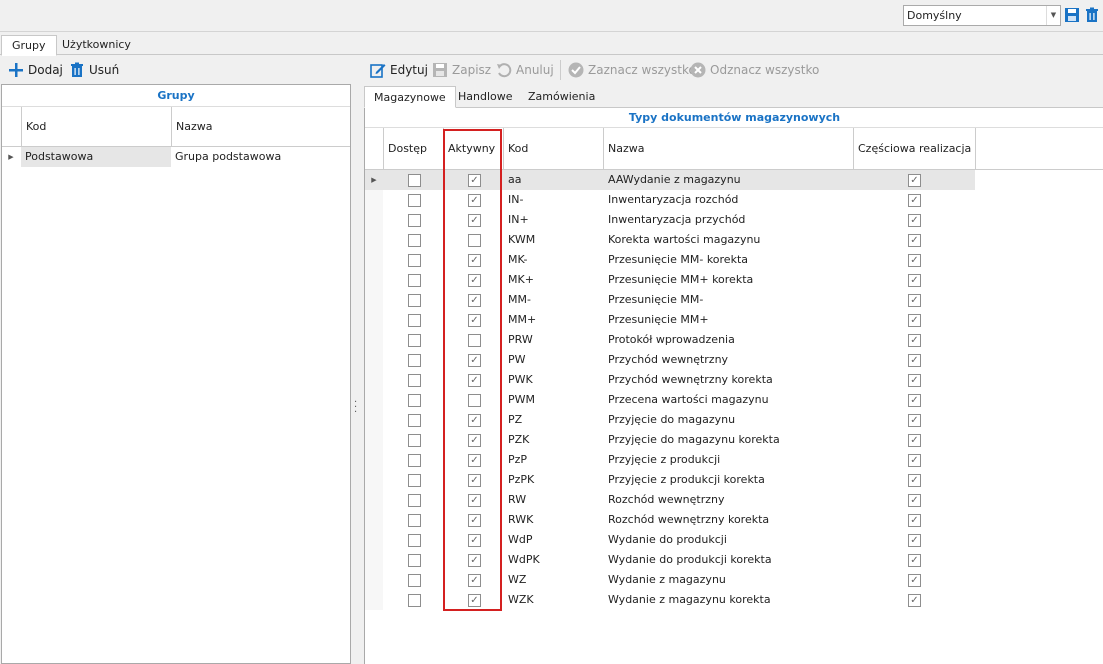 This screenshot has width=1103, height=664. What do you see at coordinates (472, 70) in the screenshot?
I see `save-button-label: Zapisz` at bounding box center [472, 70].